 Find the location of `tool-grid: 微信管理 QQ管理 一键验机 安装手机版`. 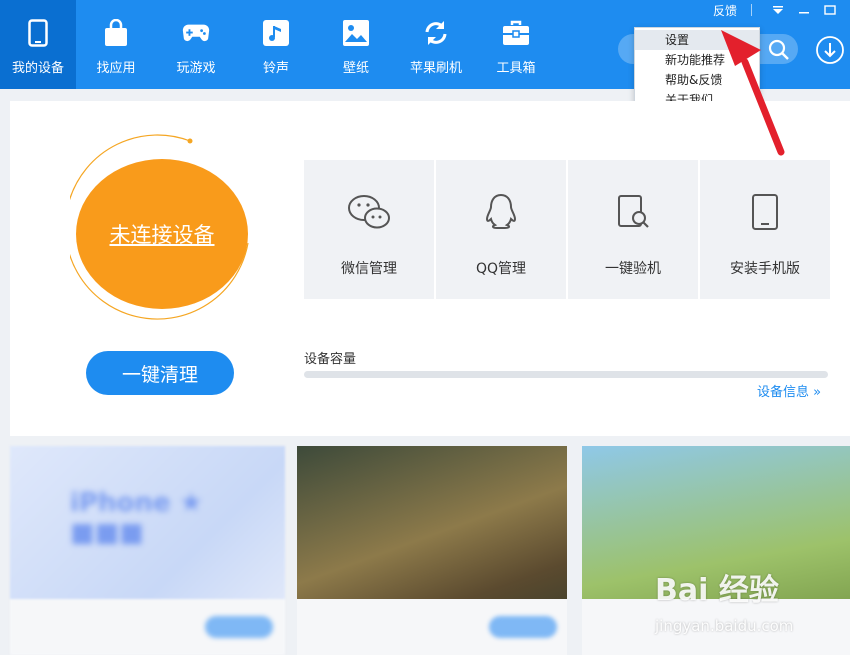

tool-grid: 微信管理 QQ管理 一键验机 安装手机版 is located at coordinates (568, 229).